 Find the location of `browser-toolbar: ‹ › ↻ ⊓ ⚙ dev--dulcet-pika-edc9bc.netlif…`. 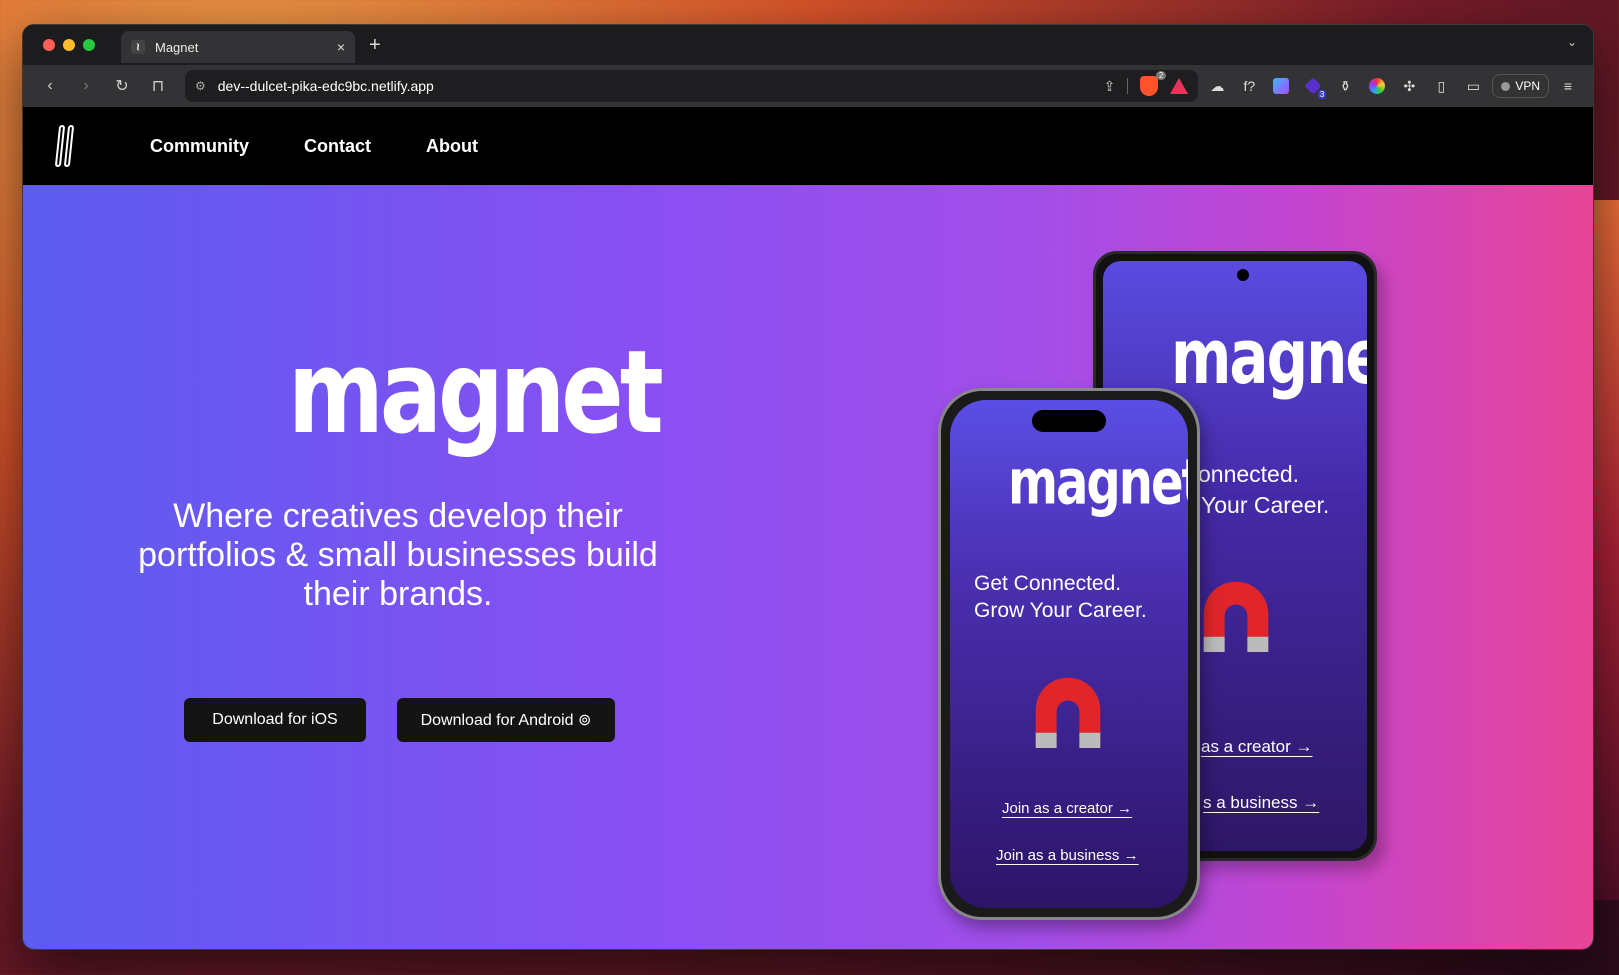

browser-toolbar: ‹ › ↻ ⊓ ⚙ dev--dulcet-pika-edc9bc.netlif… is located at coordinates (808, 86).